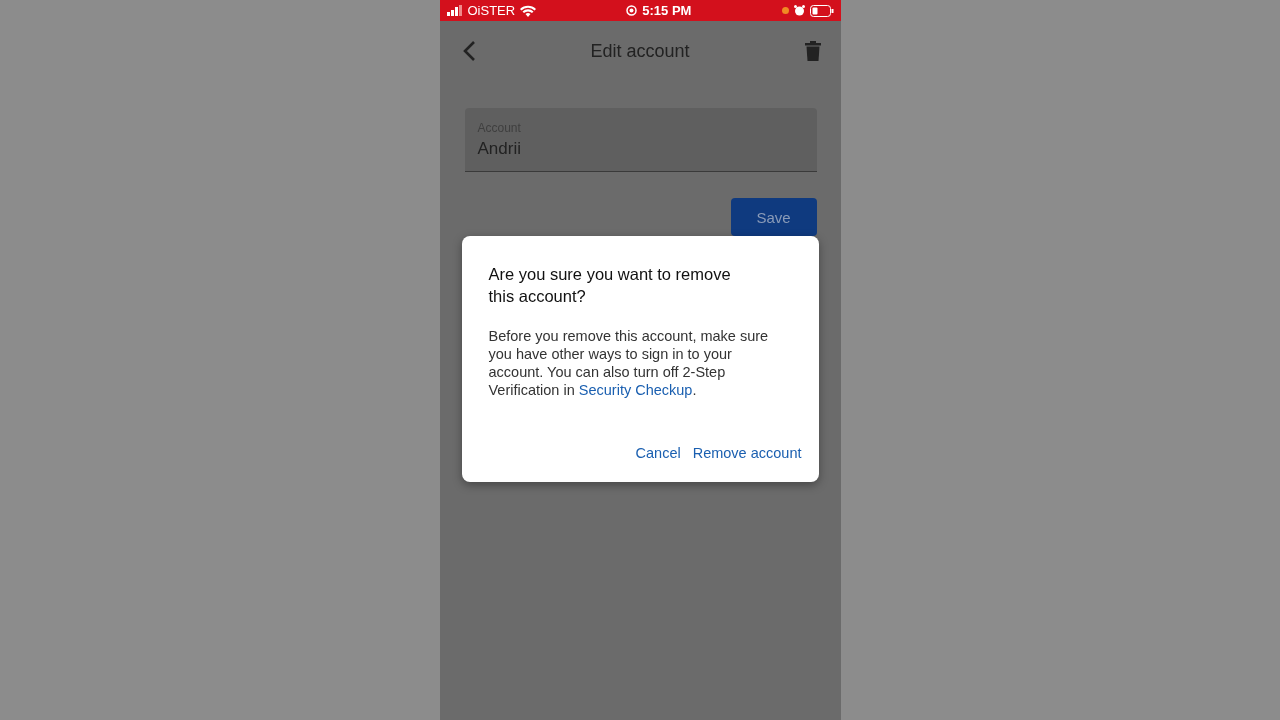 This screenshot has width=1280, height=720. Describe the element at coordinates (812, 51) in the screenshot. I see `trash-icon` at that location.